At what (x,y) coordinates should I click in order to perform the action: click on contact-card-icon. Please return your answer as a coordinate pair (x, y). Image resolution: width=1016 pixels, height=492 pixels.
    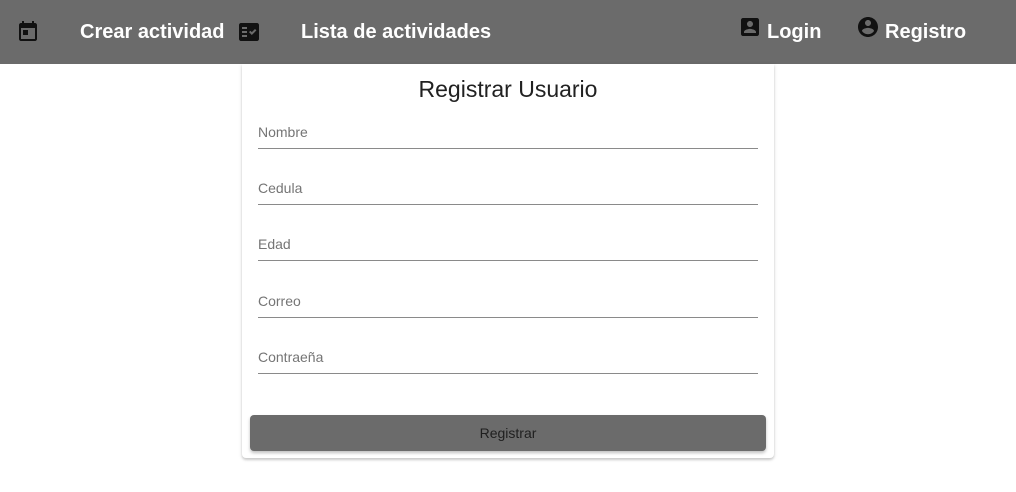
    Looking at the image, I should click on (750, 27).